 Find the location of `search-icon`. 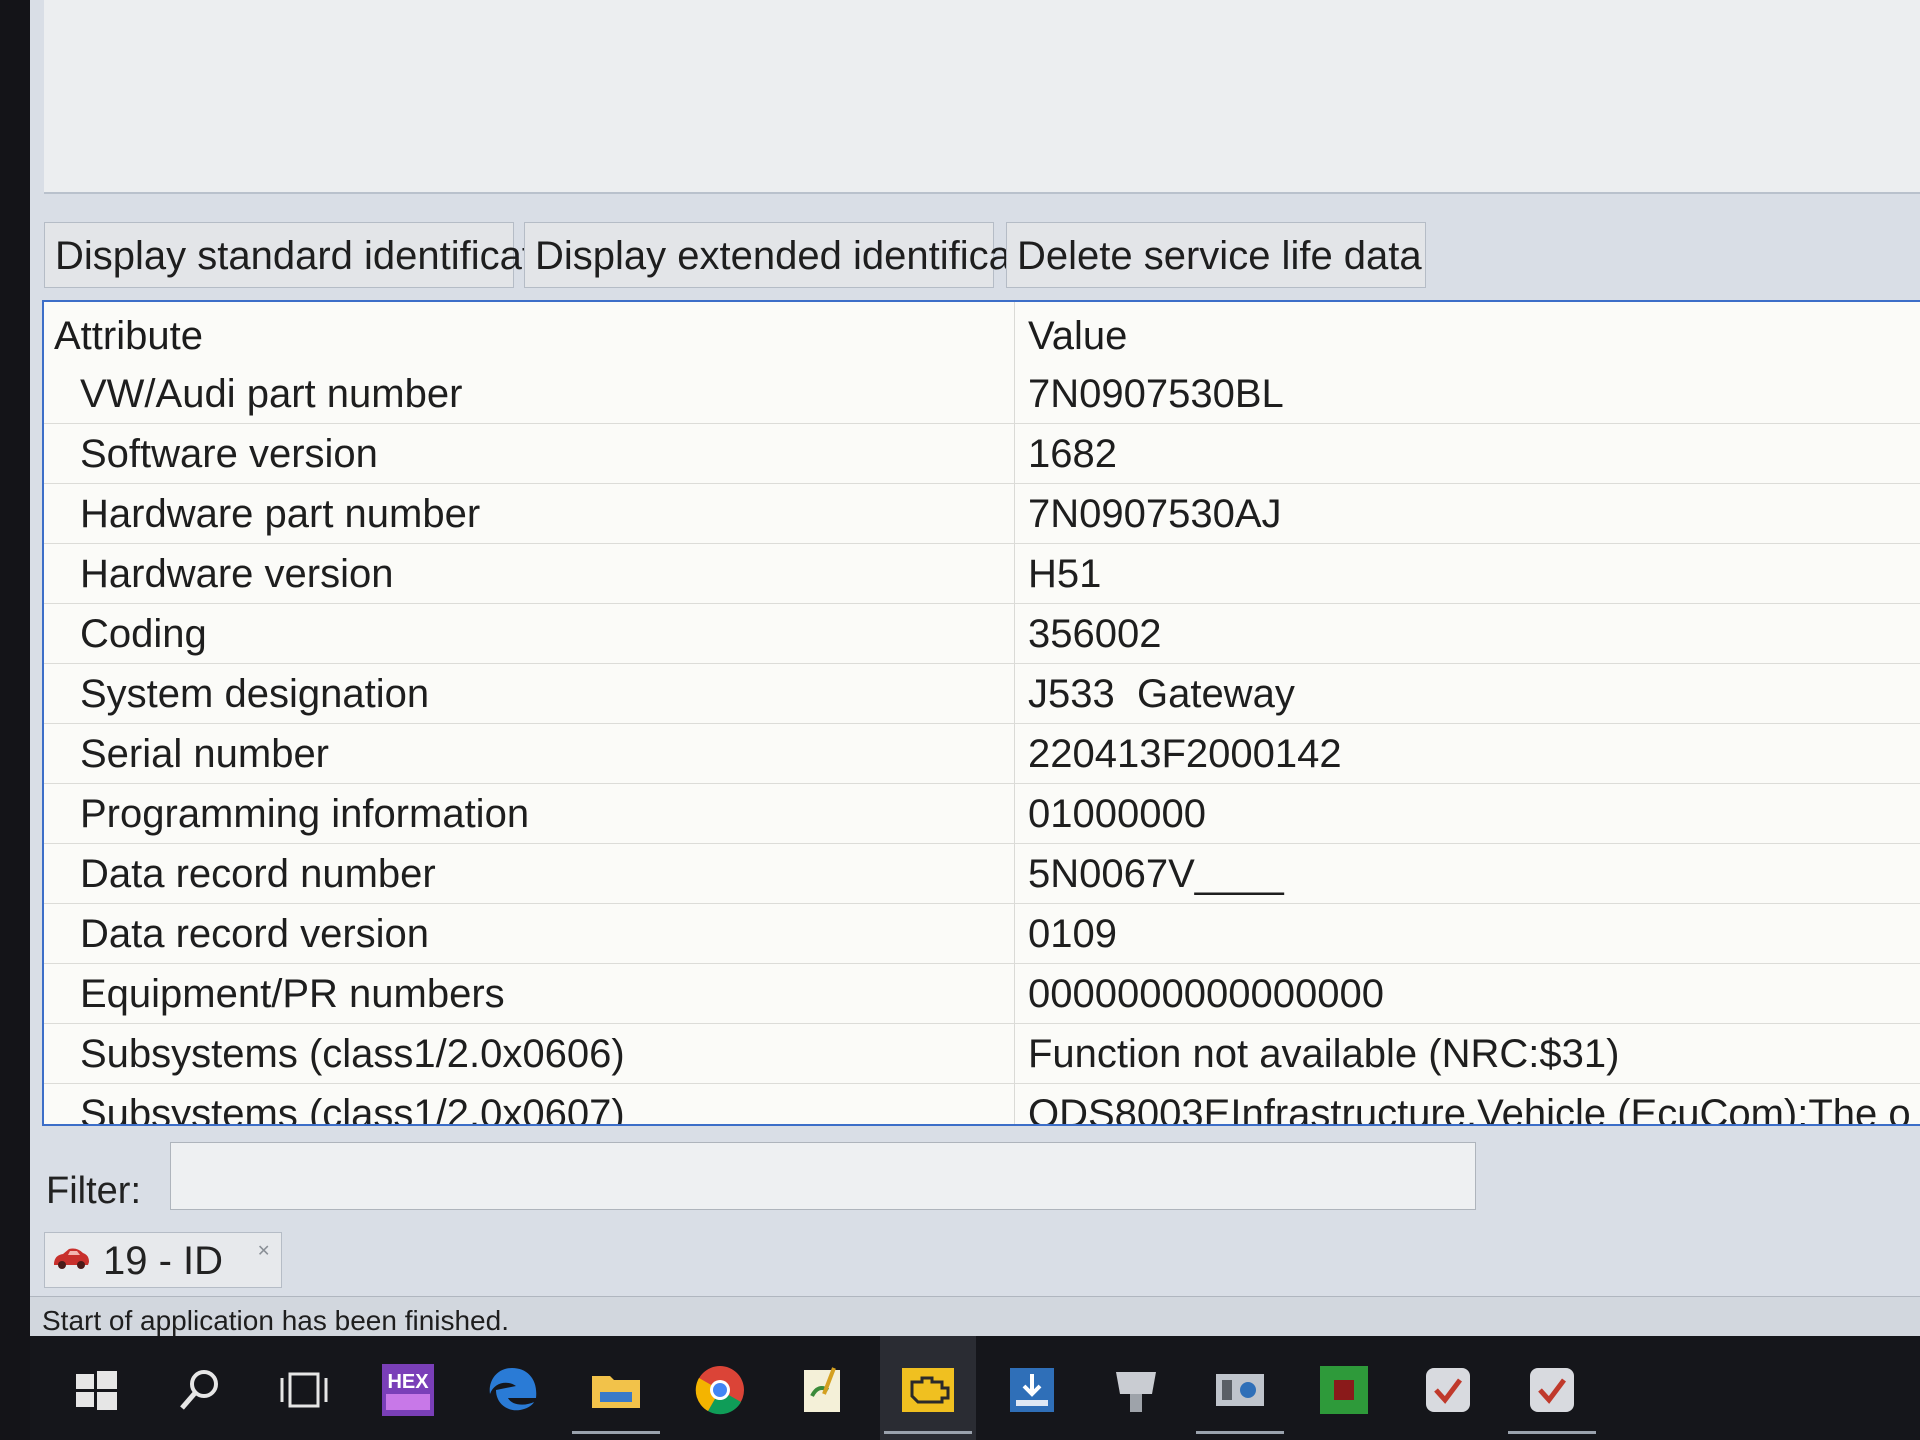

search-icon is located at coordinates (200, 1388).